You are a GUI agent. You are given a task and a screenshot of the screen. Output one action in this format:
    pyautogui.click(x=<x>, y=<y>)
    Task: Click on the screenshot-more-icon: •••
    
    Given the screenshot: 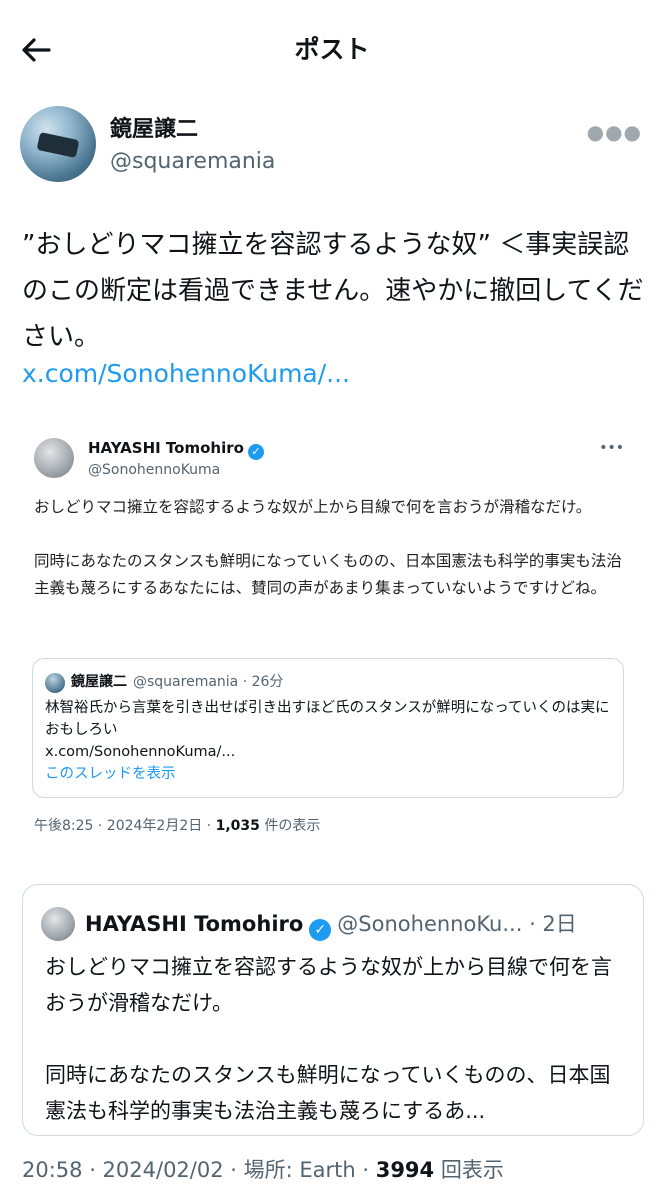 What is the action you would take?
    pyautogui.click(x=611, y=448)
    